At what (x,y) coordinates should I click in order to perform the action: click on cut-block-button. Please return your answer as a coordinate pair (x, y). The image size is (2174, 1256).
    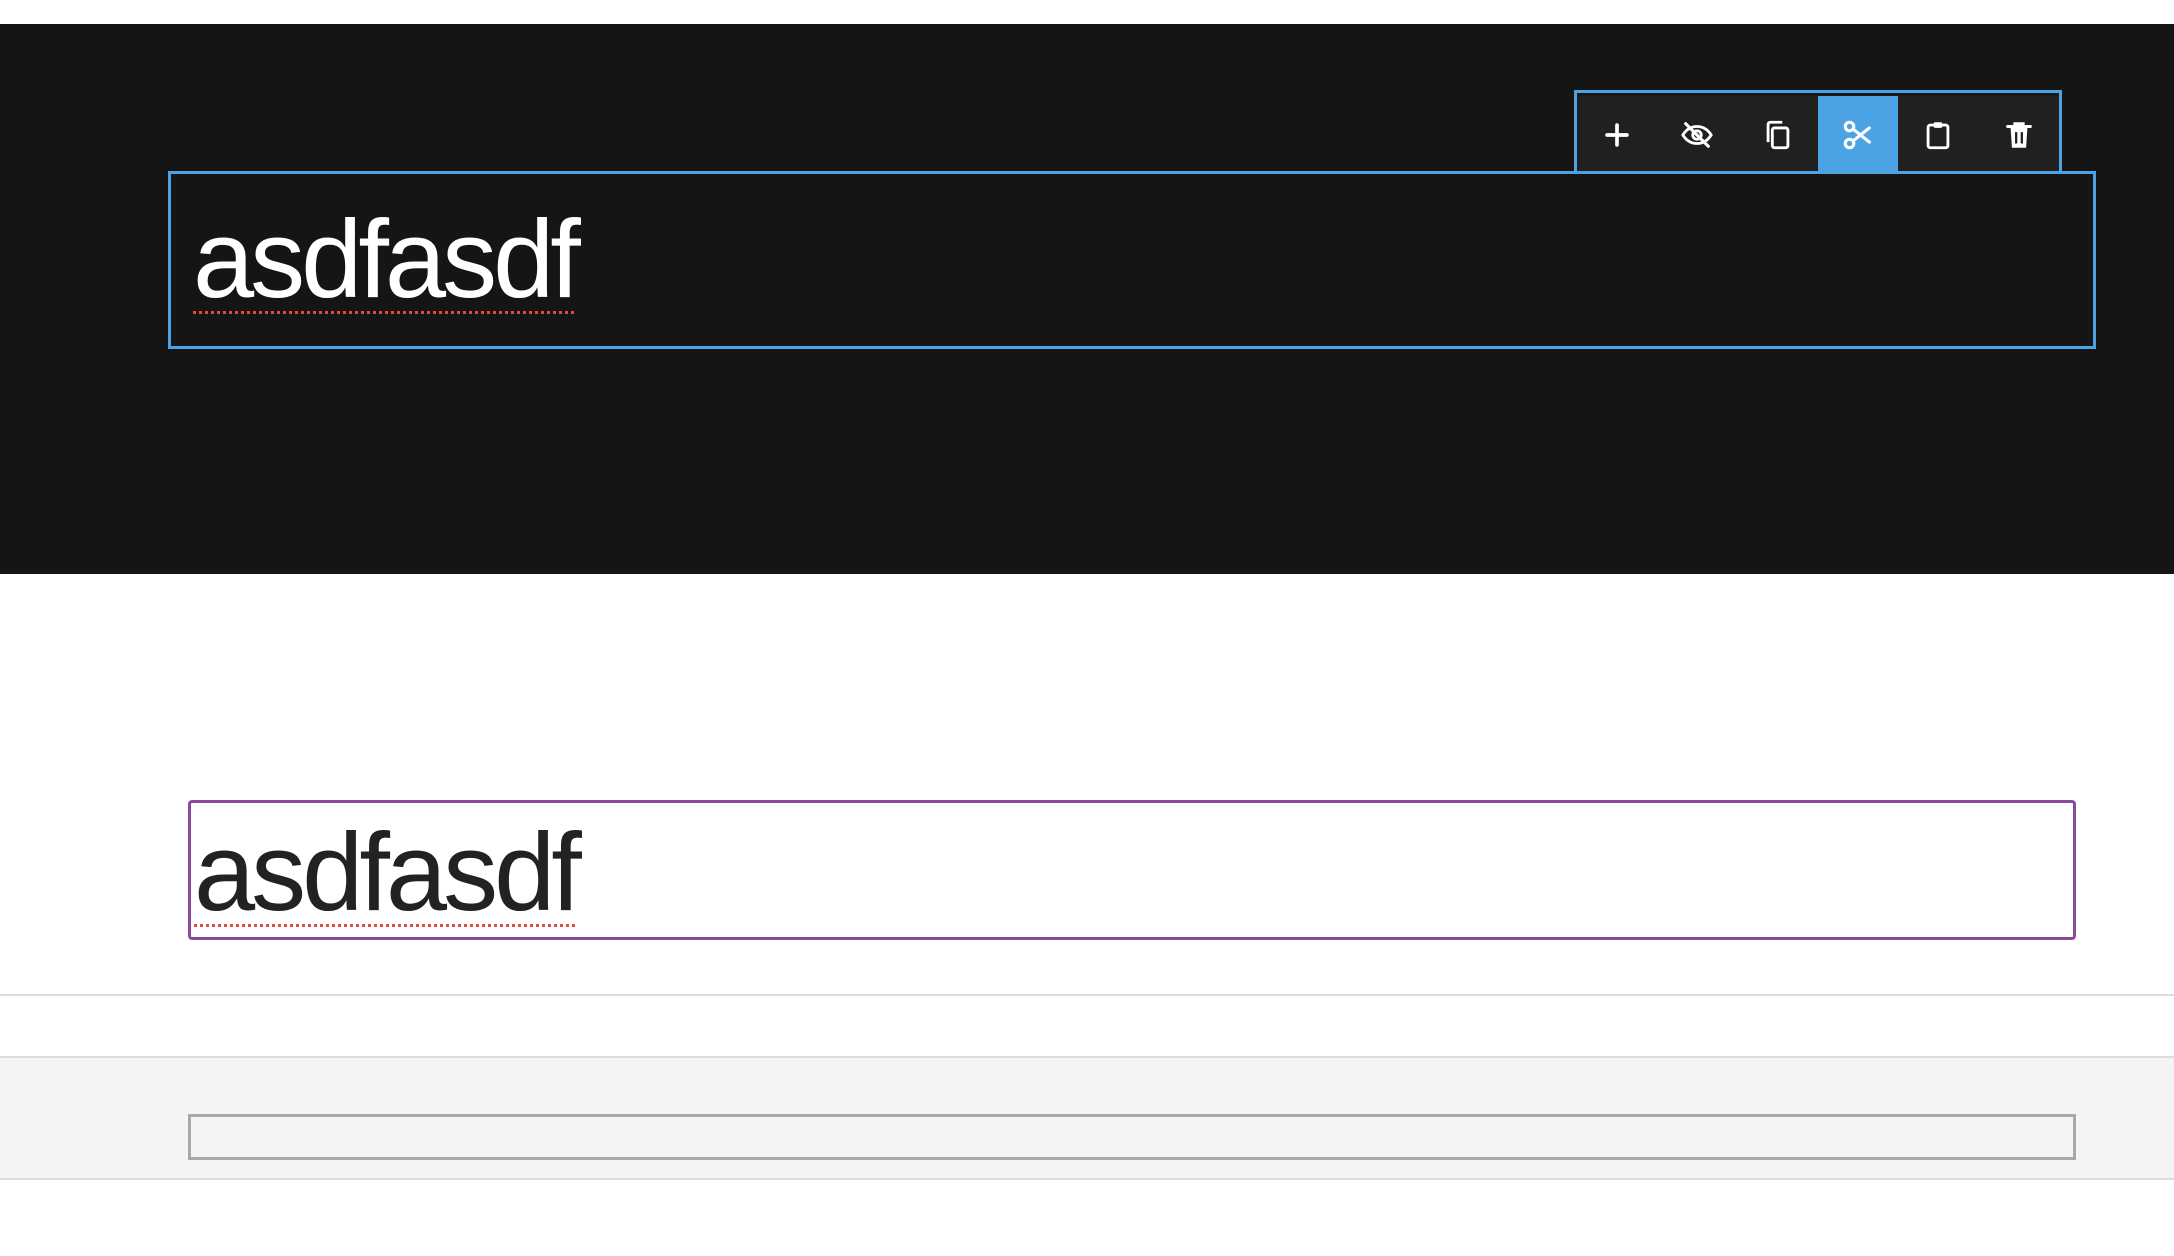
    Looking at the image, I should click on (1858, 135).